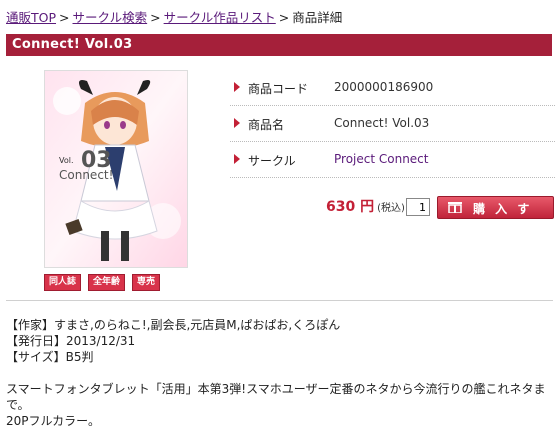  What do you see at coordinates (418, 207) in the screenshot?
I see `quantity-input` at bounding box center [418, 207].